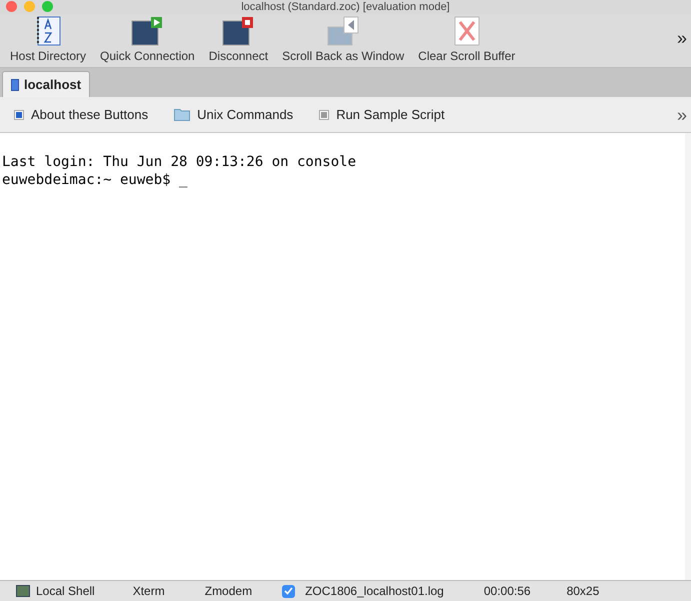  What do you see at coordinates (148, 591) in the screenshot?
I see `emulation-type: Xterm` at bounding box center [148, 591].